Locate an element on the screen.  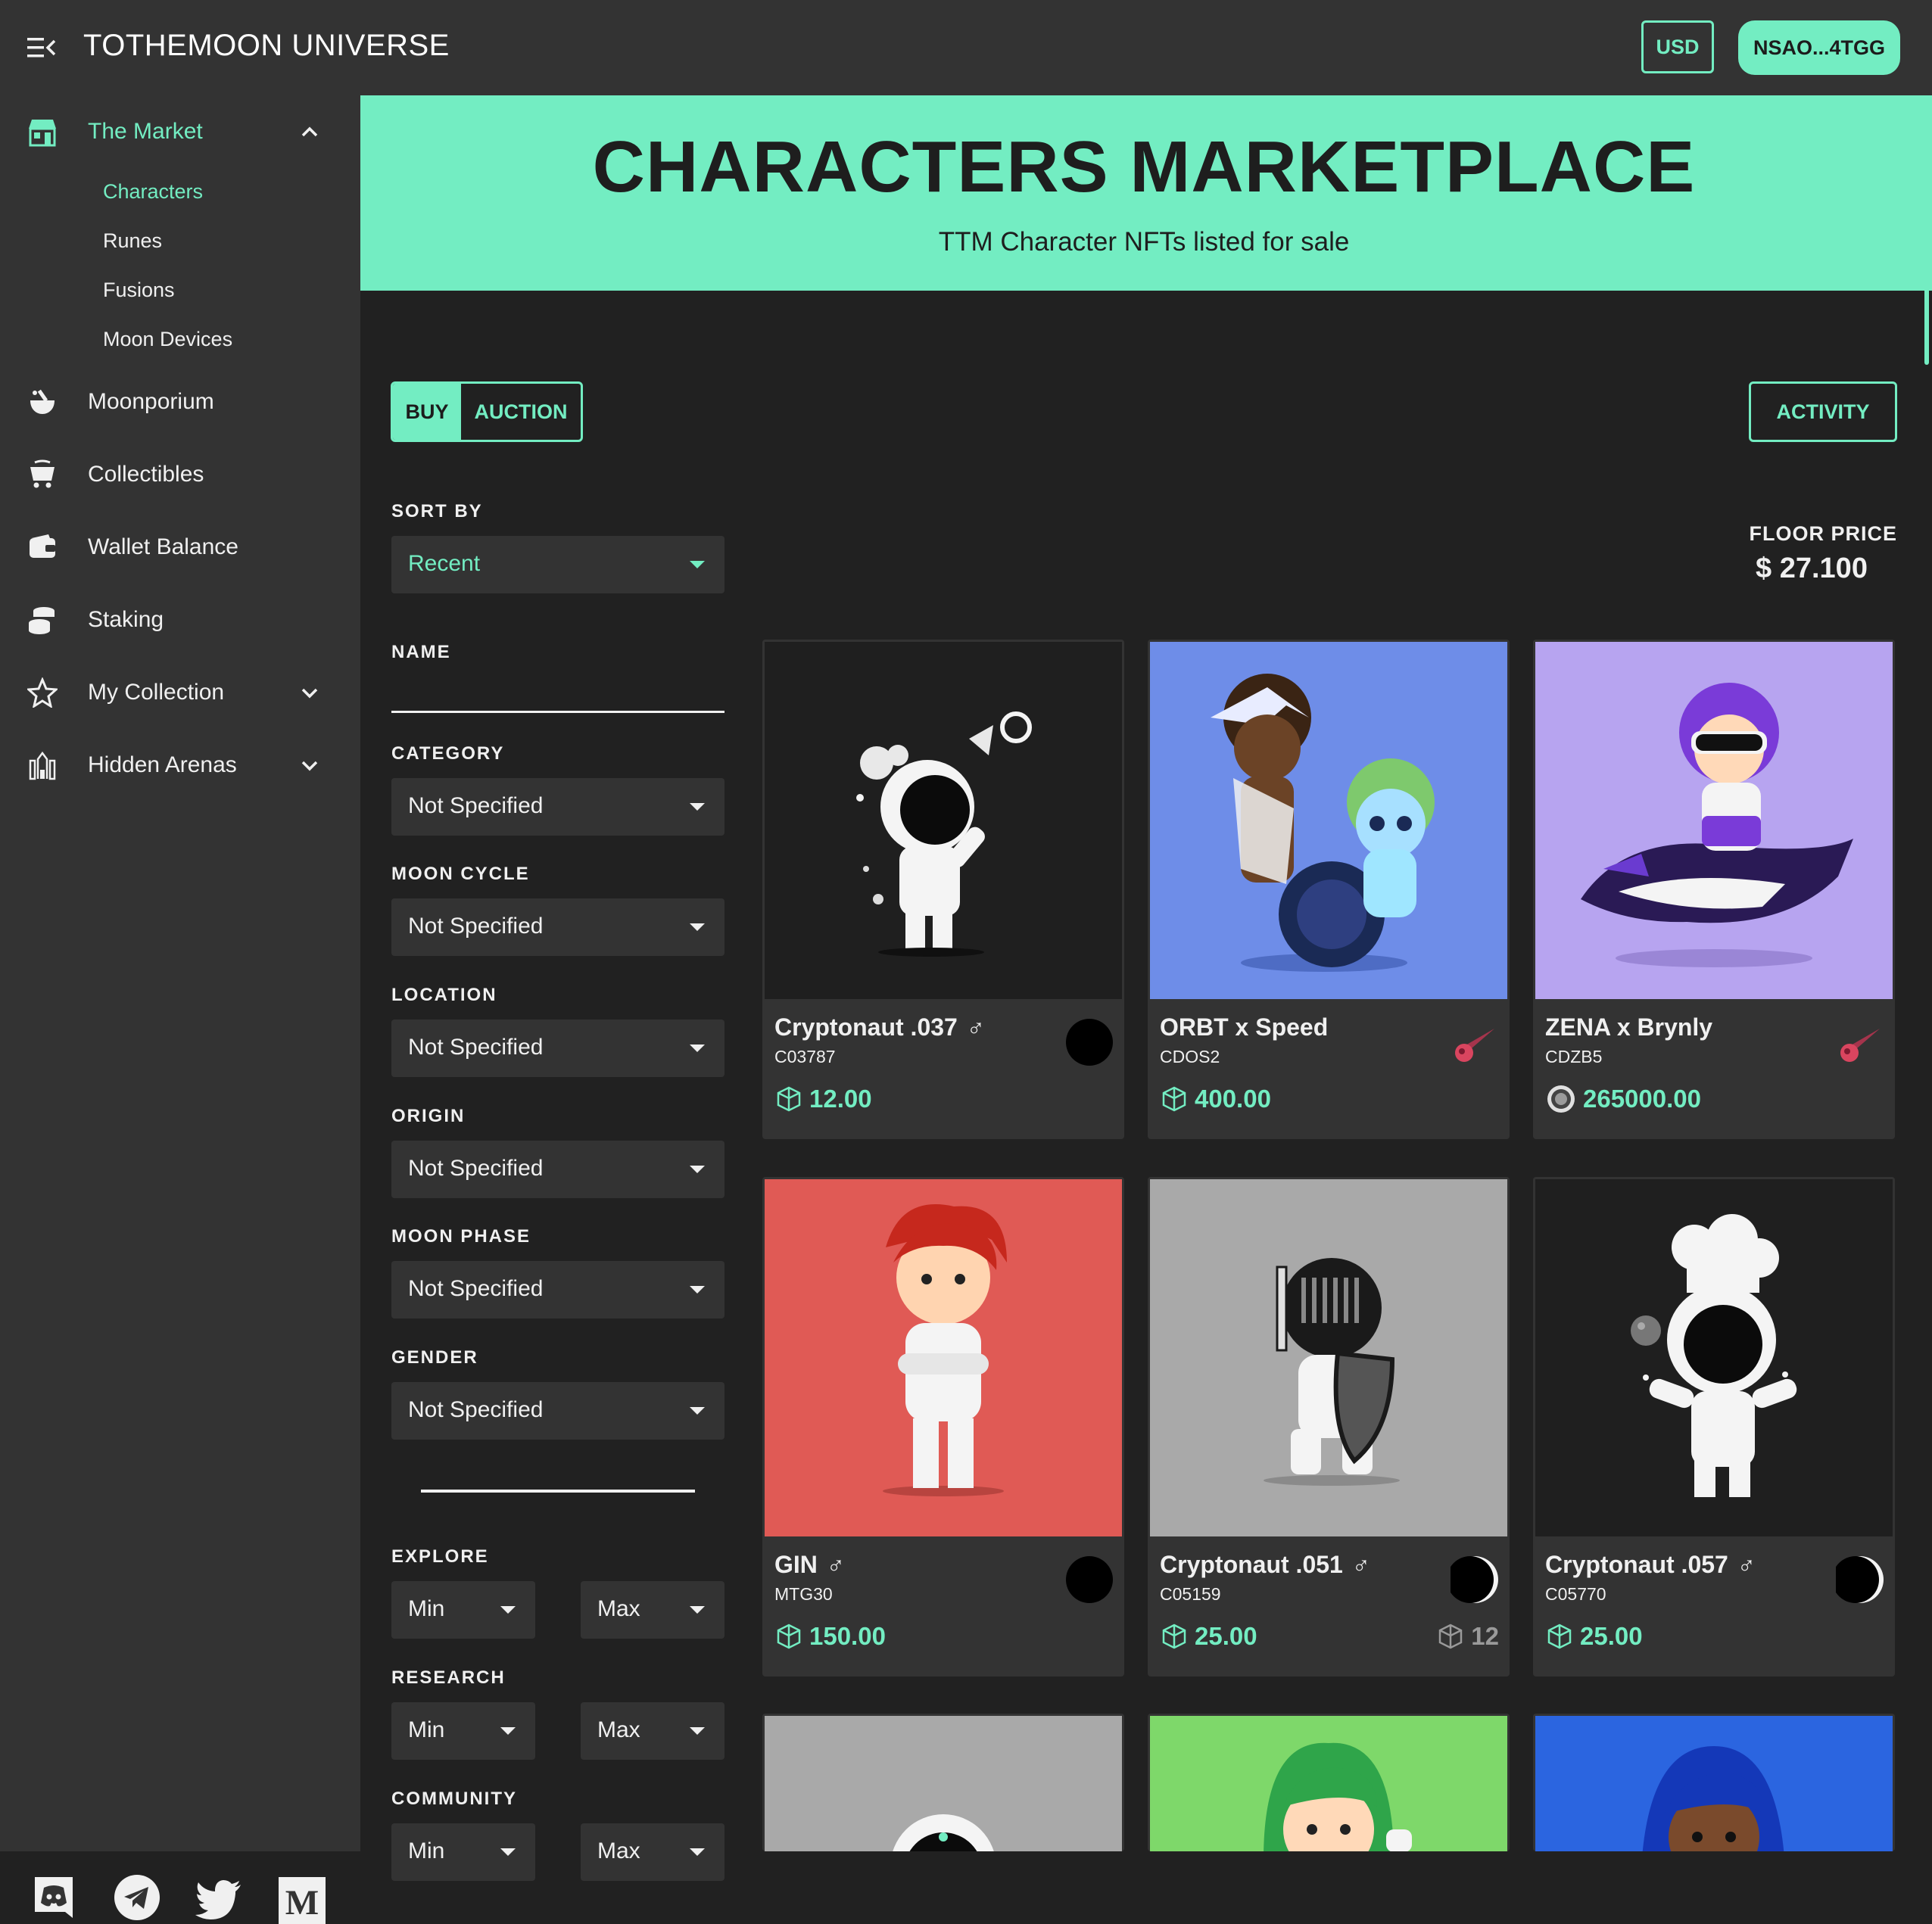
card-secondary-price-value: 12 is located at coordinates (1485, 1636).